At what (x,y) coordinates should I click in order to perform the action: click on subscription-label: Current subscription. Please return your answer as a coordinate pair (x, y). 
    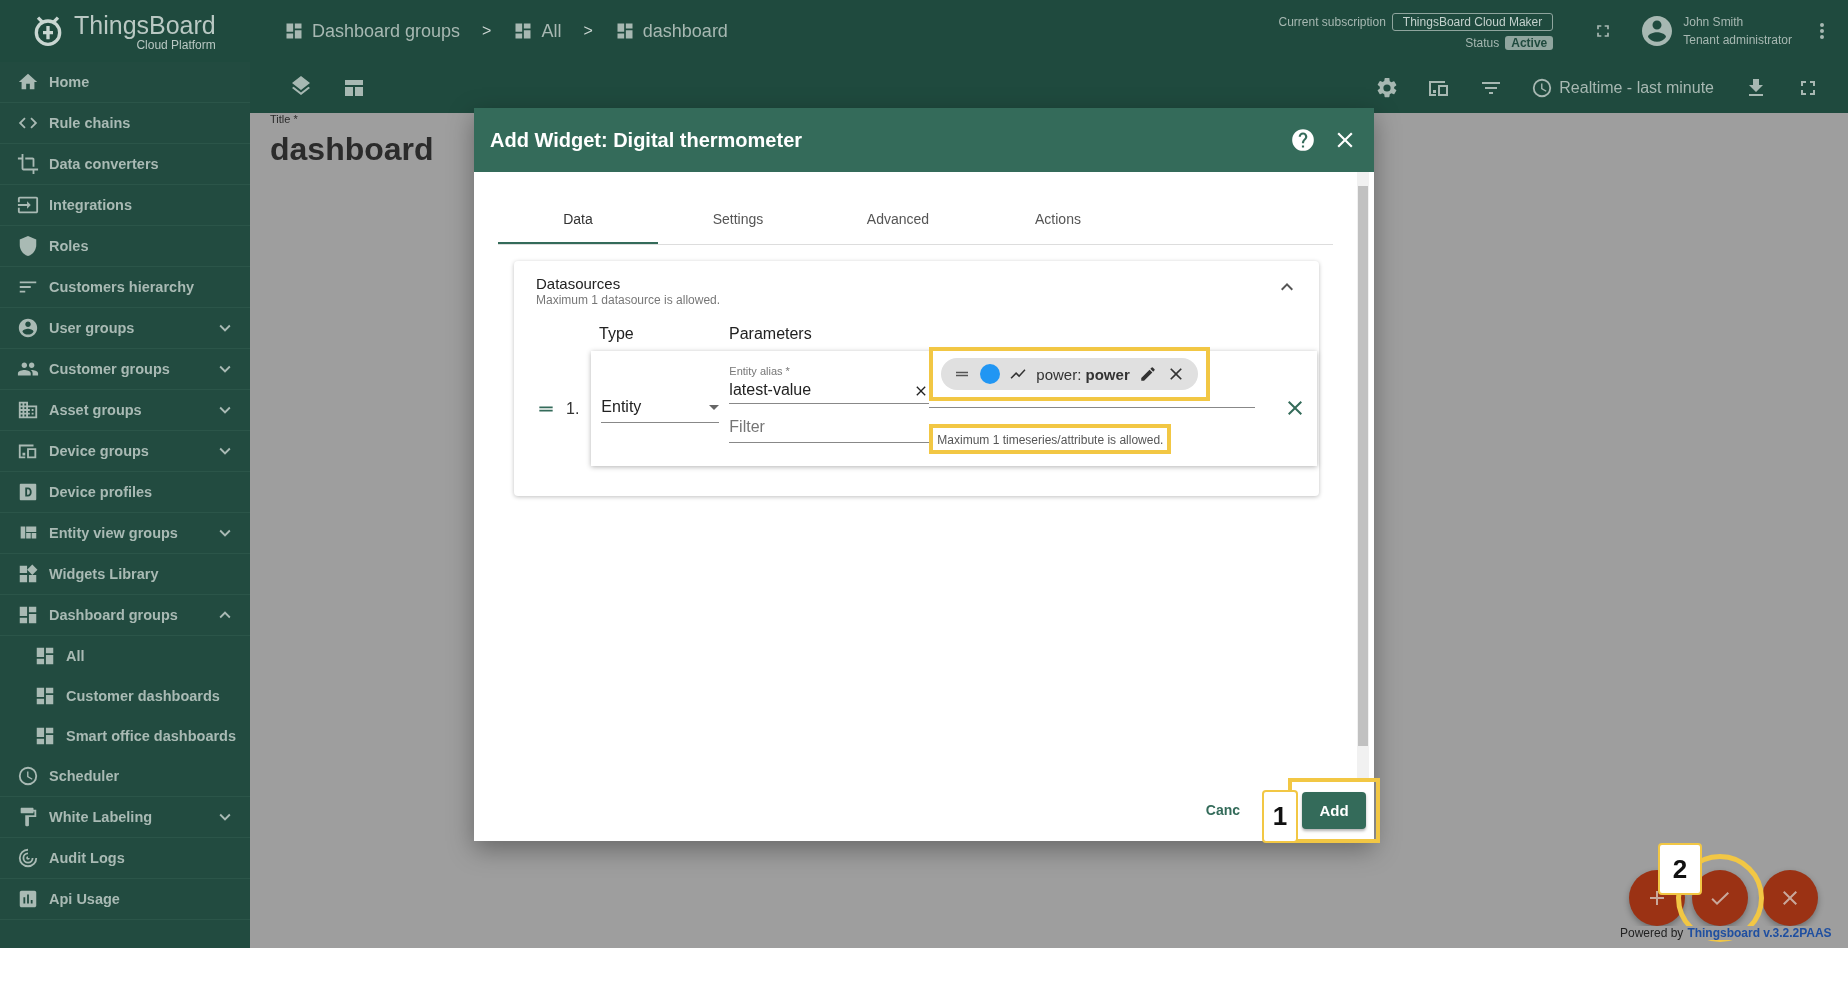
    Looking at the image, I should click on (1332, 21).